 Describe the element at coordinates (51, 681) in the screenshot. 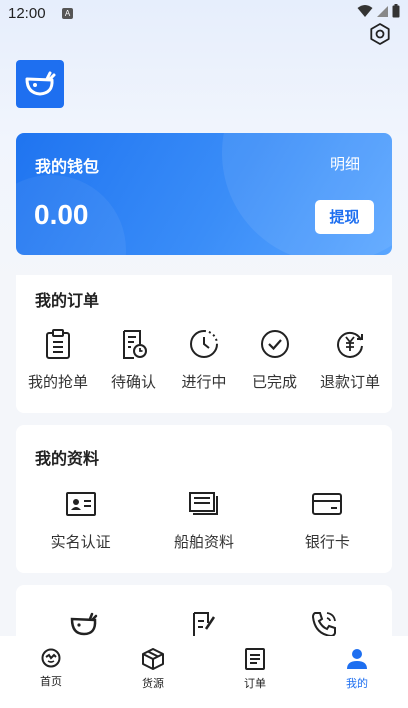

I see `tab-label: 首页` at that location.